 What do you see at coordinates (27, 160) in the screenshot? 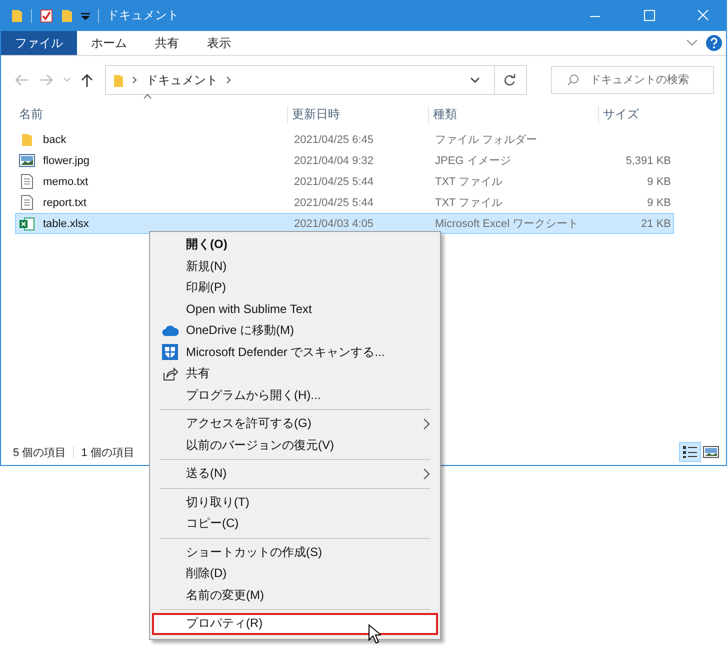
I see `image-file-icon` at bounding box center [27, 160].